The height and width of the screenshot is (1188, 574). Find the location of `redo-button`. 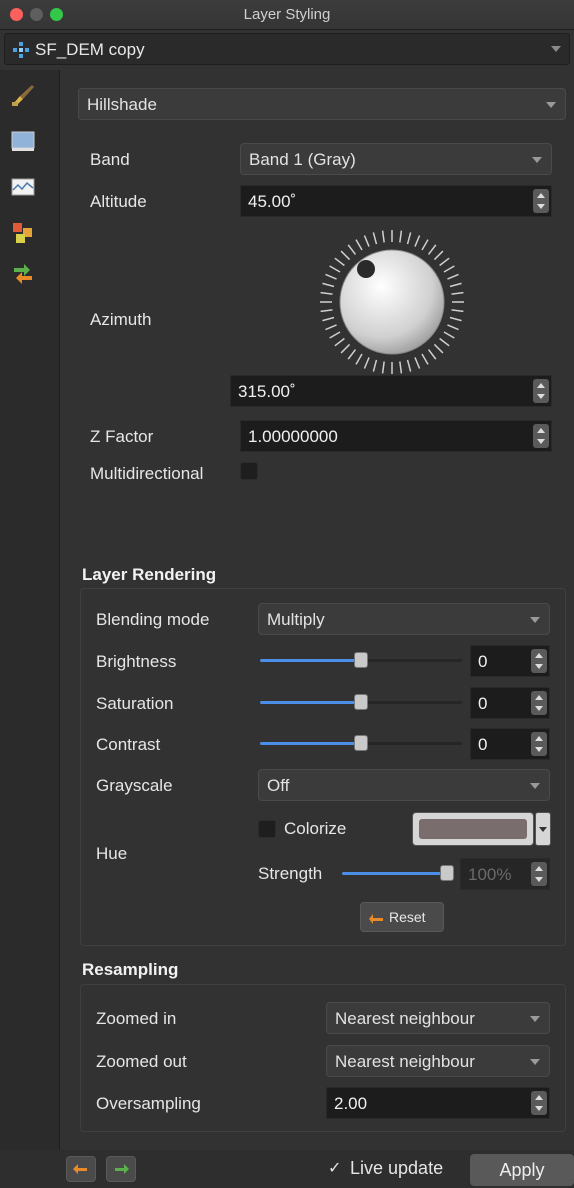

redo-button is located at coordinates (121, 1169).